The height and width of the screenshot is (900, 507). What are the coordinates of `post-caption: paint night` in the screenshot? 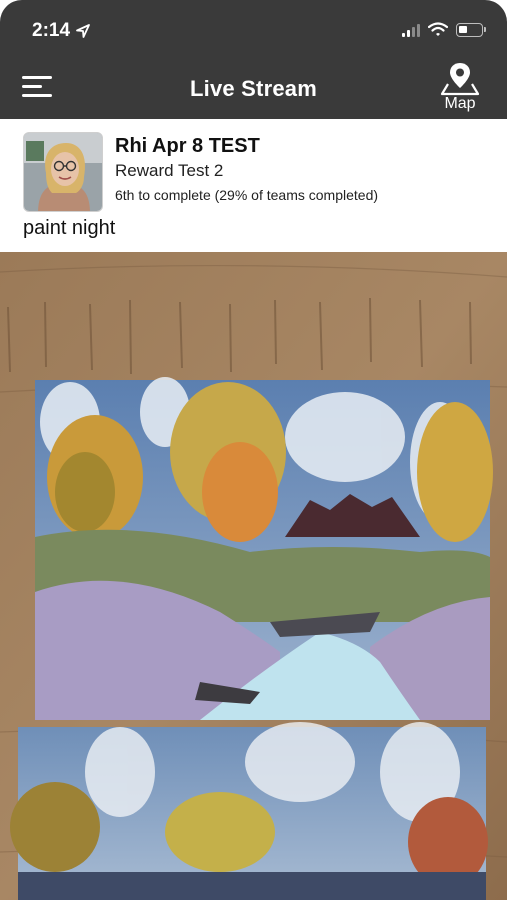 It's located at (69, 228).